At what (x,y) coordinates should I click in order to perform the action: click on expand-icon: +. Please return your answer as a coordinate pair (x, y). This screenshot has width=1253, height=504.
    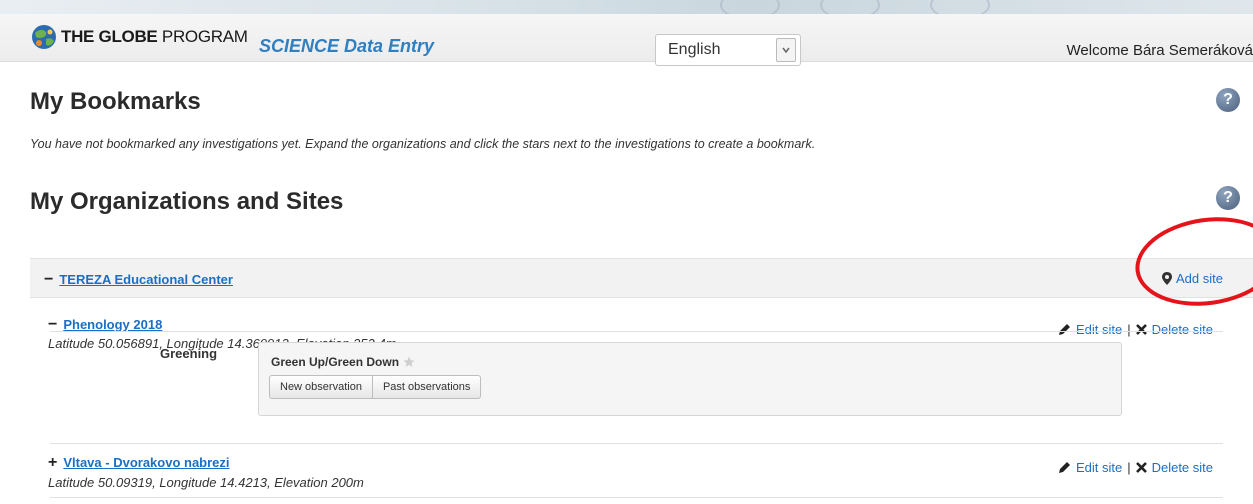
    Looking at the image, I should click on (52, 463).